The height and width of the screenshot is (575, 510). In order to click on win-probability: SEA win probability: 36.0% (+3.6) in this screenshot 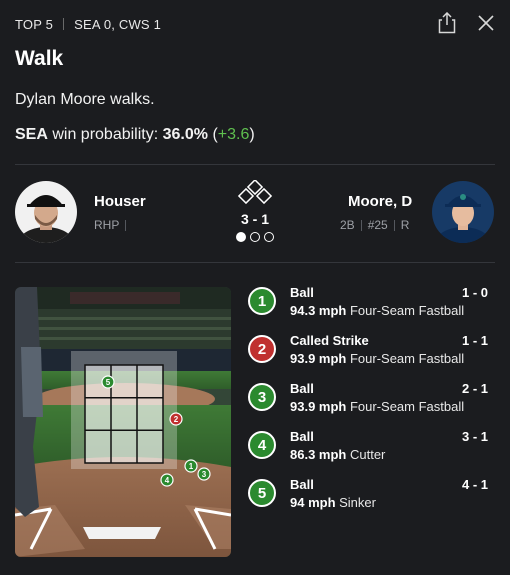, I will do `click(135, 135)`.